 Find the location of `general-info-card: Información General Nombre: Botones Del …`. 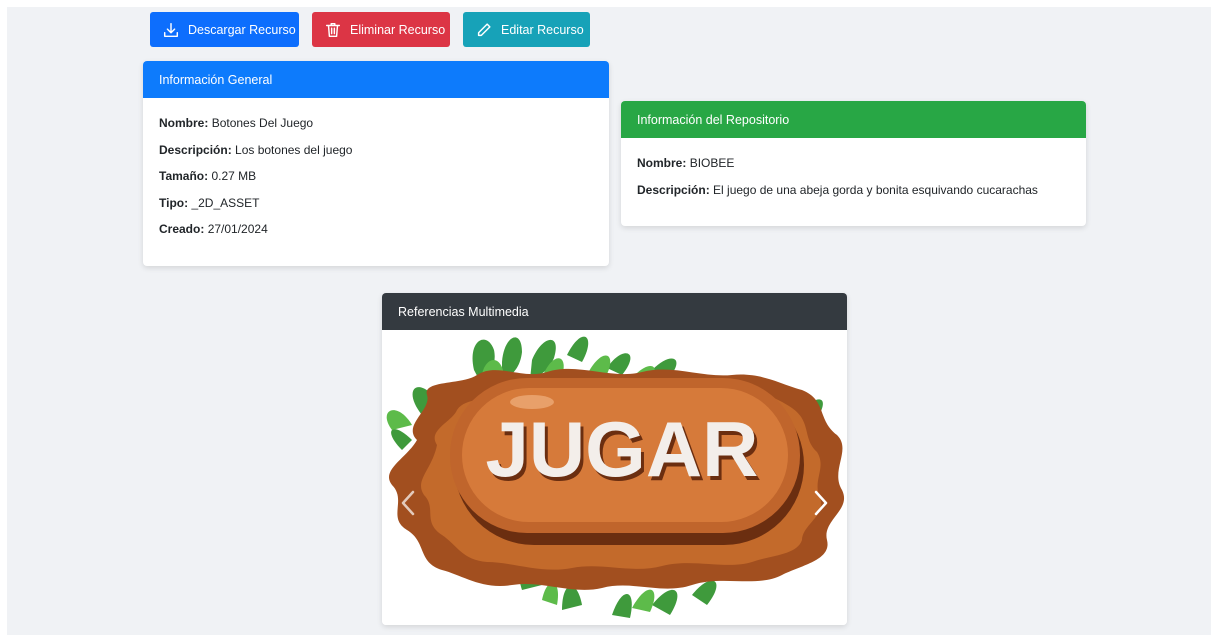

general-info-card: Información General Nombre: Botones Del … is located at coordinates (376, 163).